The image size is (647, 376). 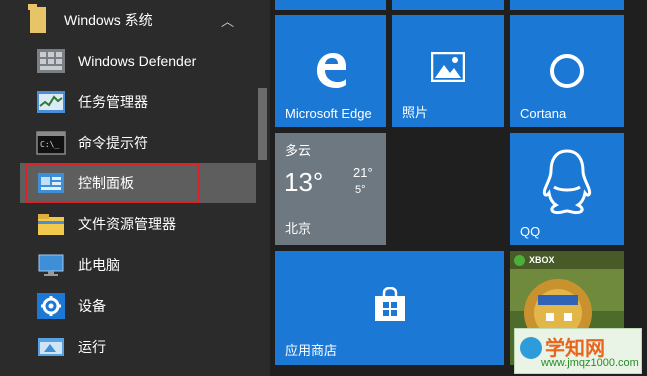 I want to click on app-item-command-prompt: C:\_ 命令提示符, so click(x=138, y=143).